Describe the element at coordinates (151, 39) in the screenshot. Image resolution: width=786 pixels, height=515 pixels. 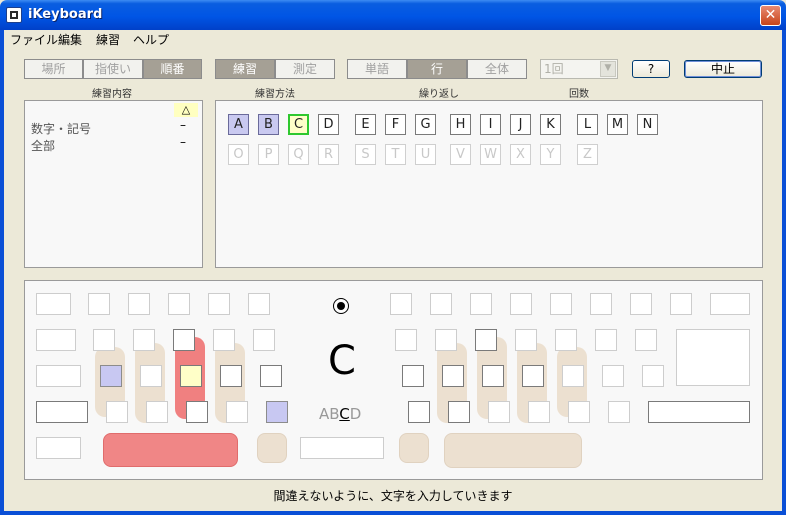
I see `menu-help: ヘルプ` at that location.